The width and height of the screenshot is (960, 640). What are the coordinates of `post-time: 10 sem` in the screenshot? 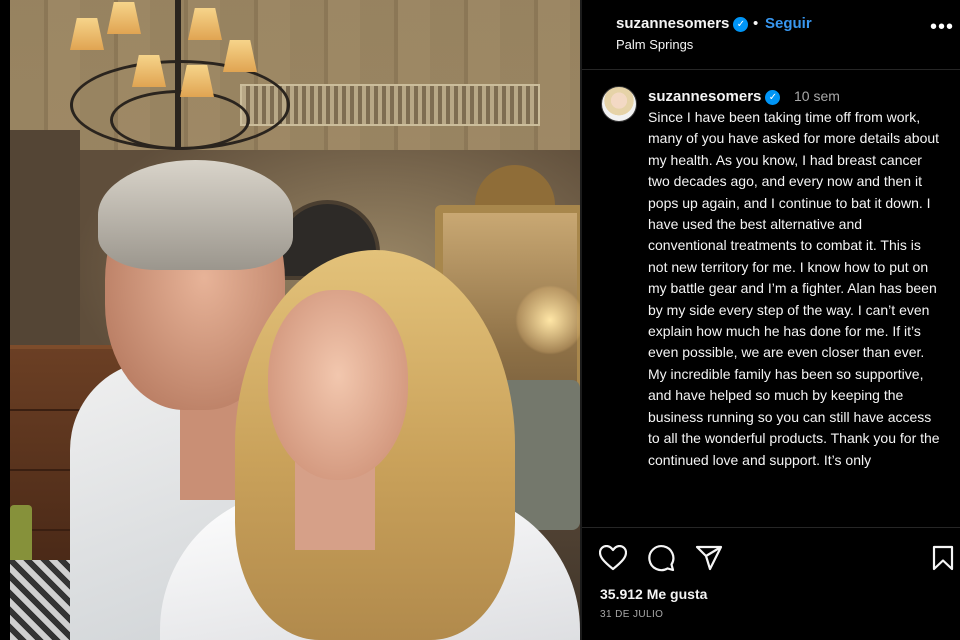 It's located at (817, 96).